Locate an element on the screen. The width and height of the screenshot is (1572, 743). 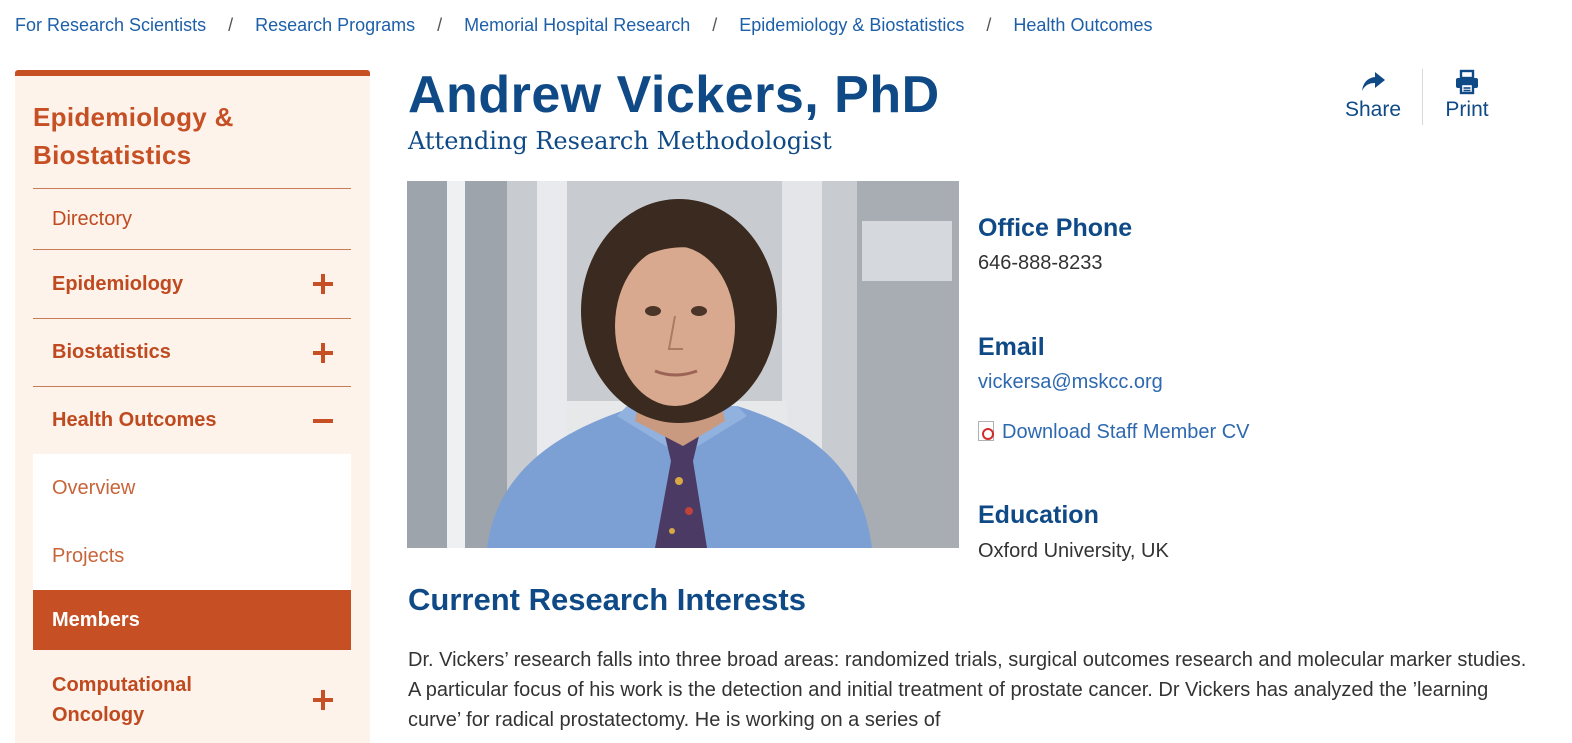
sidebar-item-biostatistics: Biostatistics is located at coordinates (192, 352).